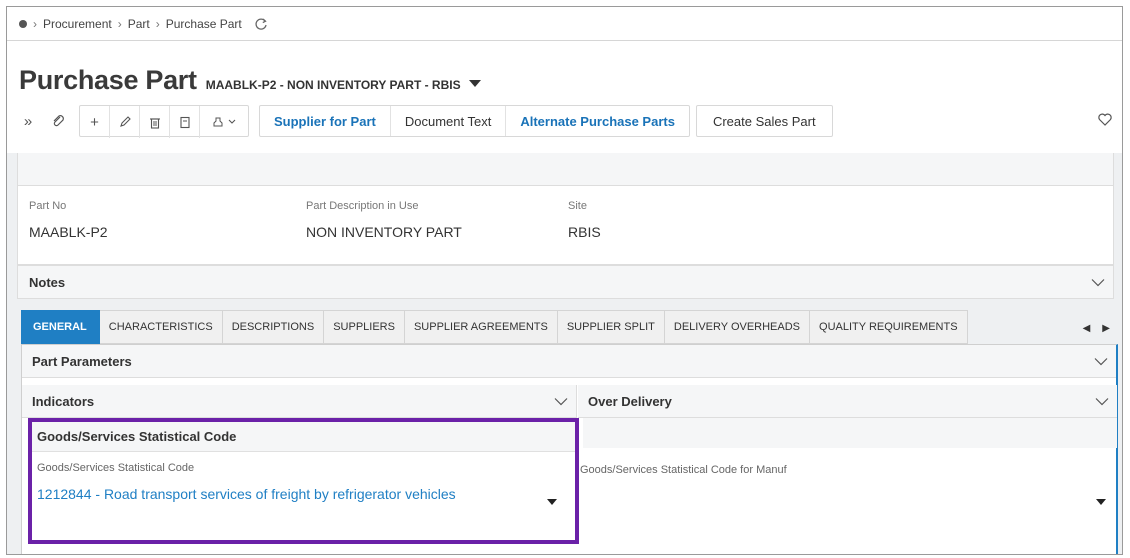 The image size is (1130, 558). Describe the element at coordinates (47, 282) in the screenshot. I see `notes-label: Notes` at that location.